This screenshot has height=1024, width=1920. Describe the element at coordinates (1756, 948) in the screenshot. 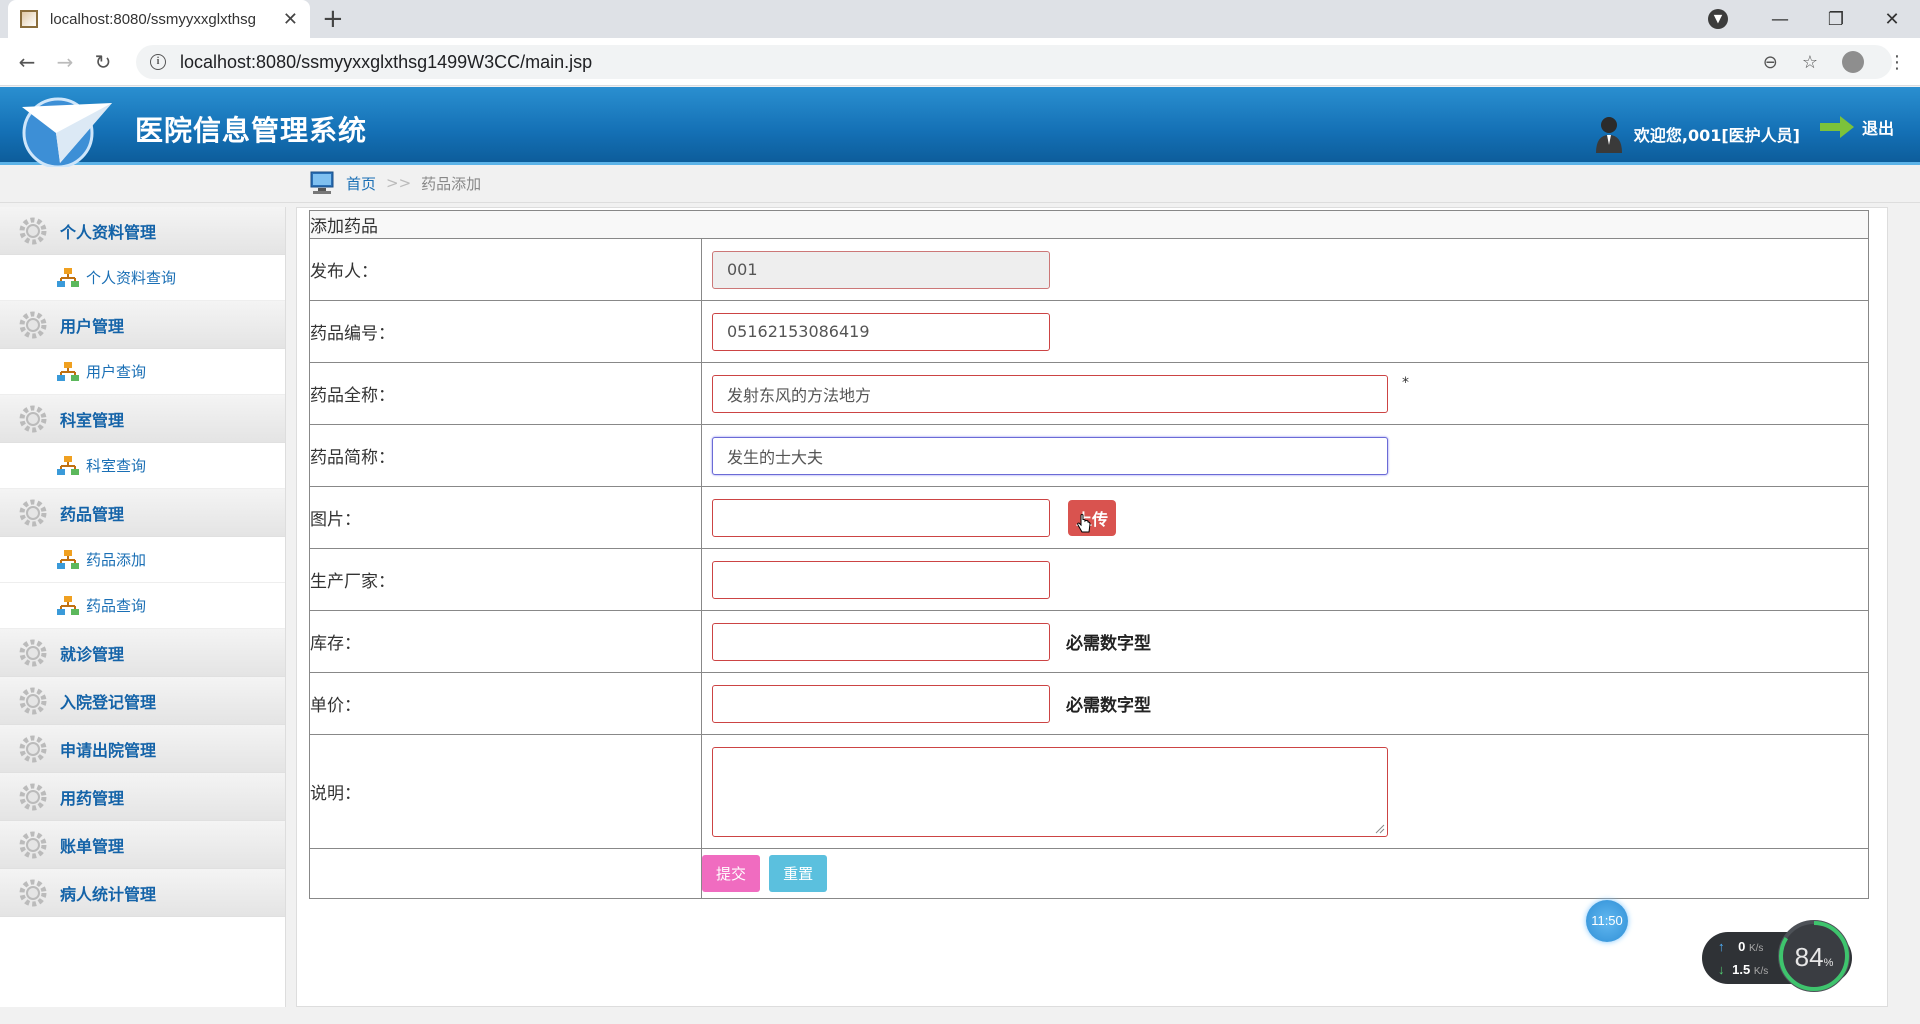

I see `upload-speed-unit: K/s` at that location.